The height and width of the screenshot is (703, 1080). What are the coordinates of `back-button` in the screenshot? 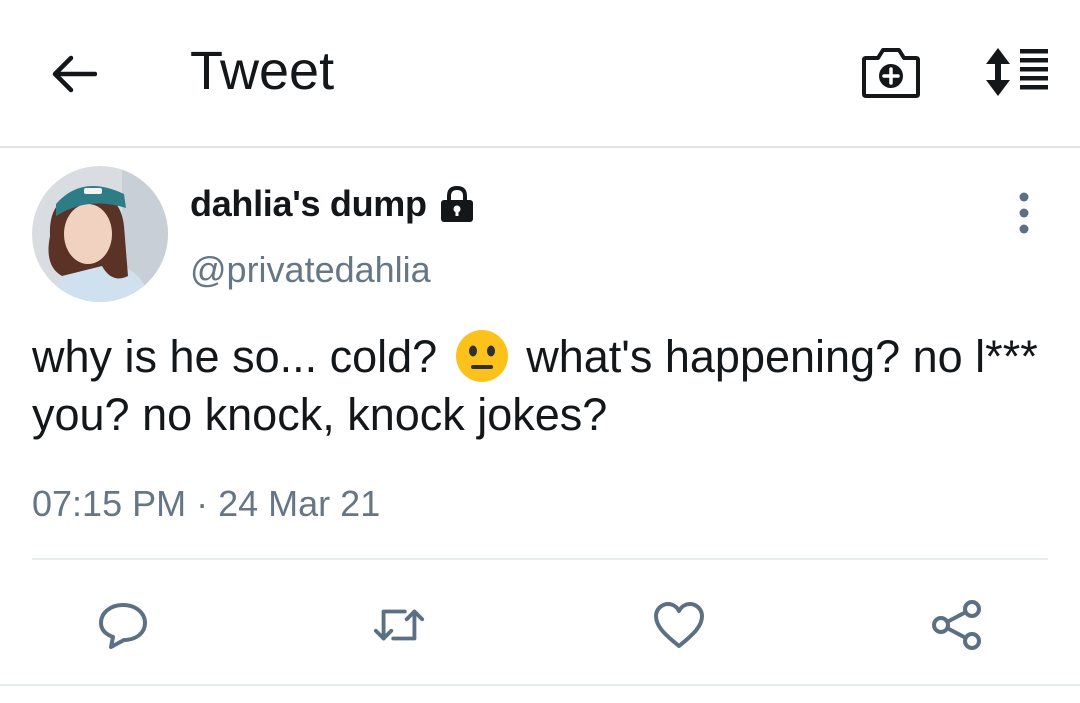 It's located at (74, 74).